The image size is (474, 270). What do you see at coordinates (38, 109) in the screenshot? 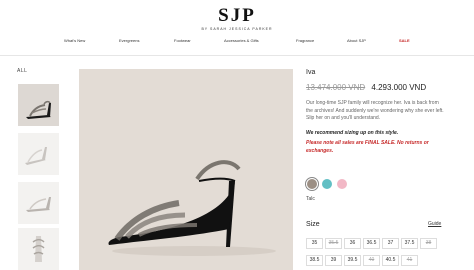
I see `thumbnail-1-image` at bounding box center [38, 109].